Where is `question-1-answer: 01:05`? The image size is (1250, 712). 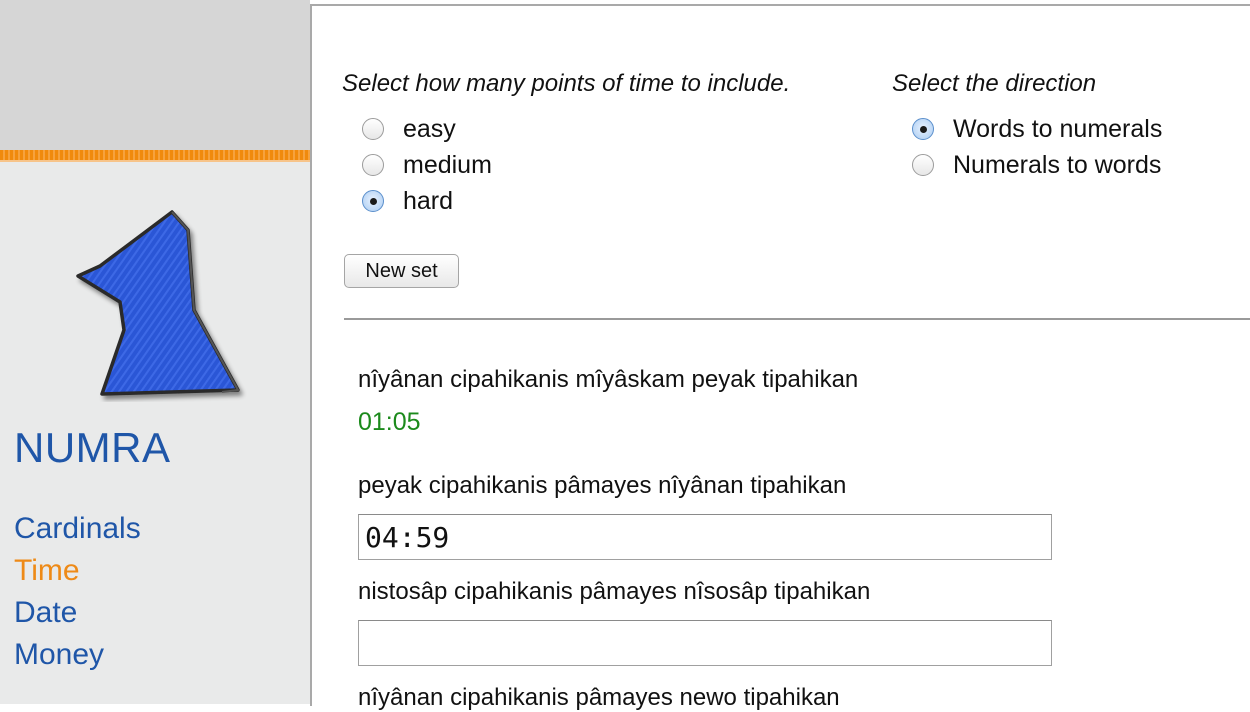 question-1-answer: 01:05 is located at coordinates (389, 422).